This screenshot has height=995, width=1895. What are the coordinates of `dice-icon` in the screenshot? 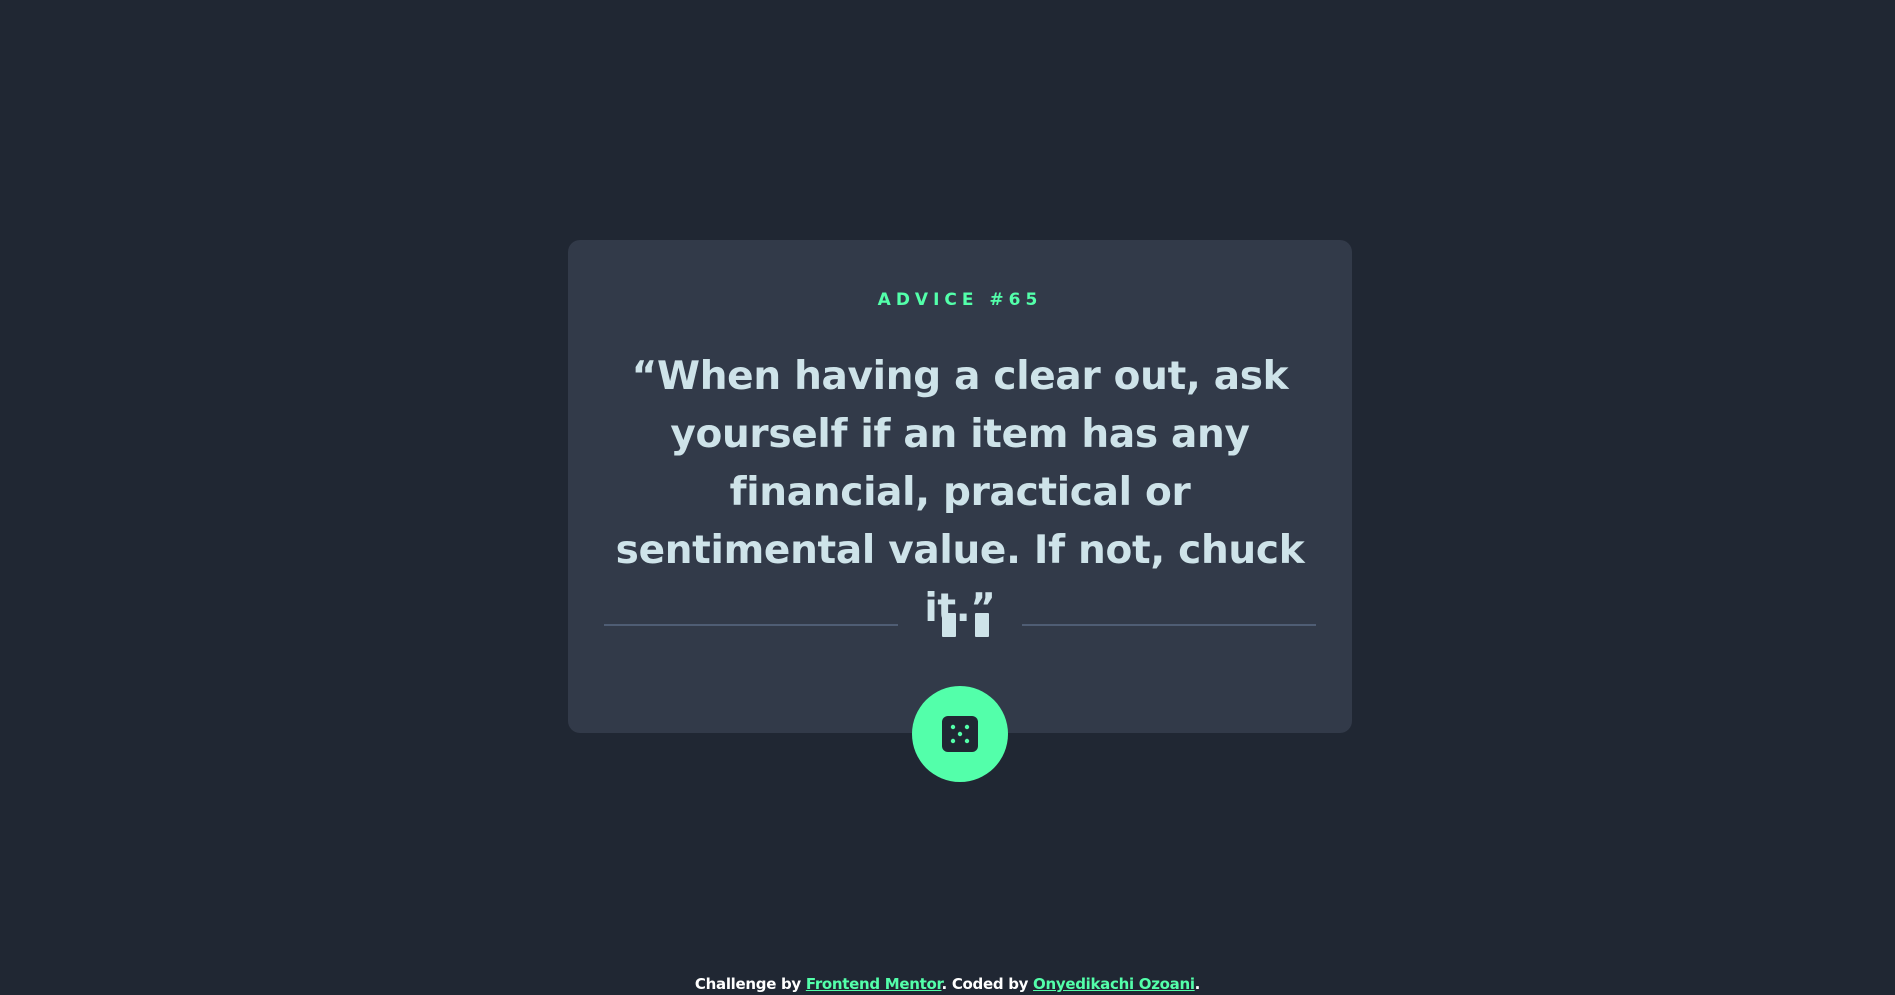 It's located at (960, 734).